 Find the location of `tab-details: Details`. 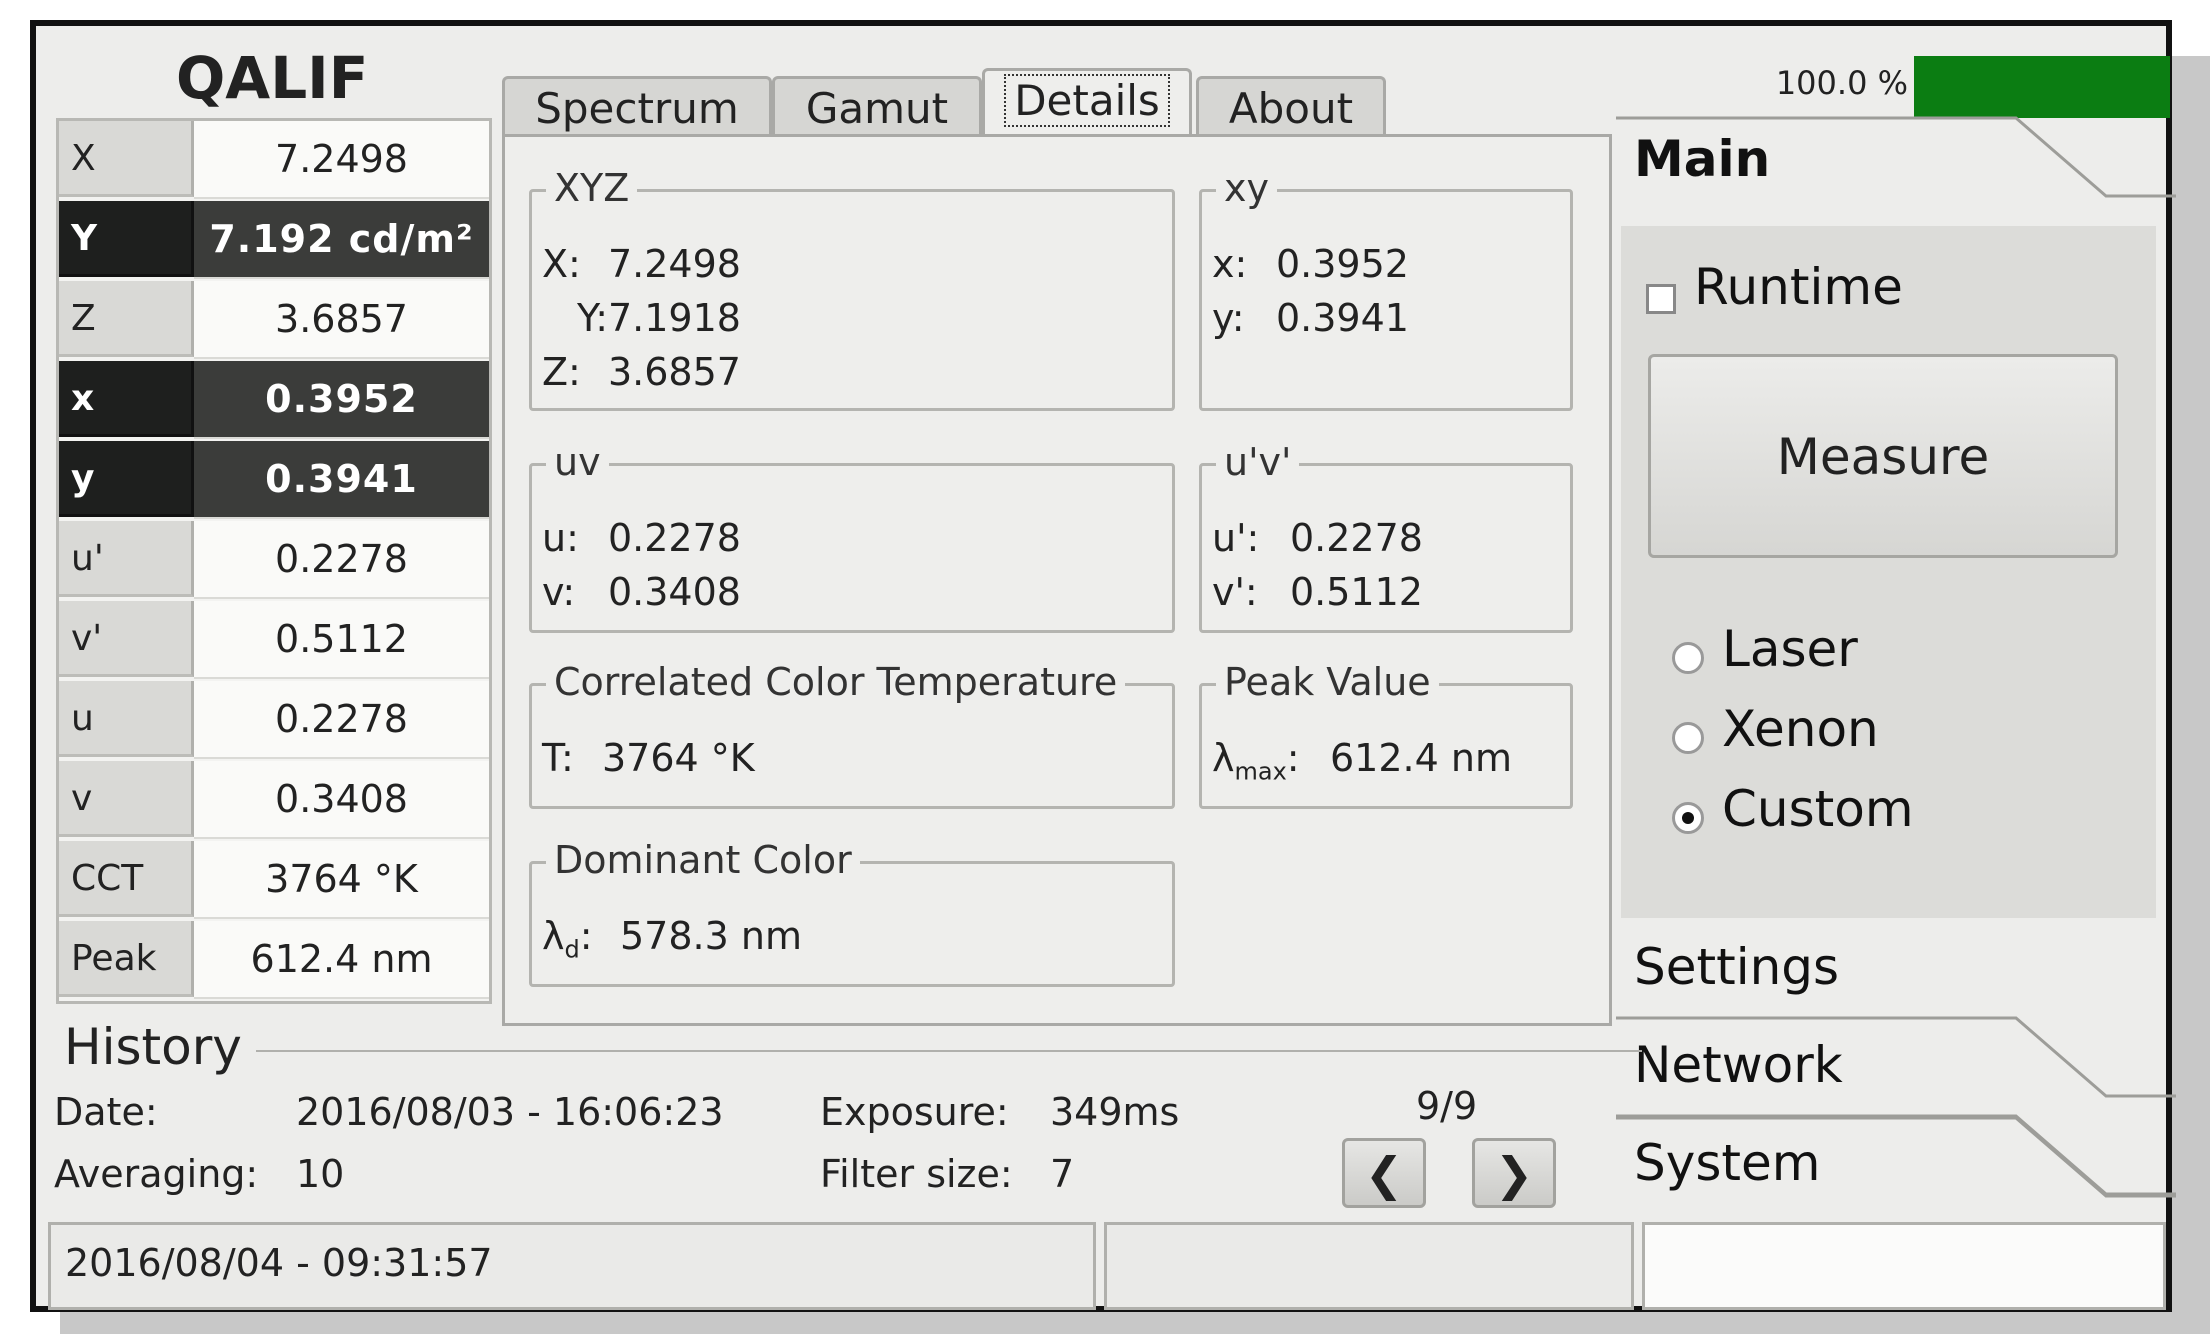

tab-details: Details is located at coordinates (1087, 104).